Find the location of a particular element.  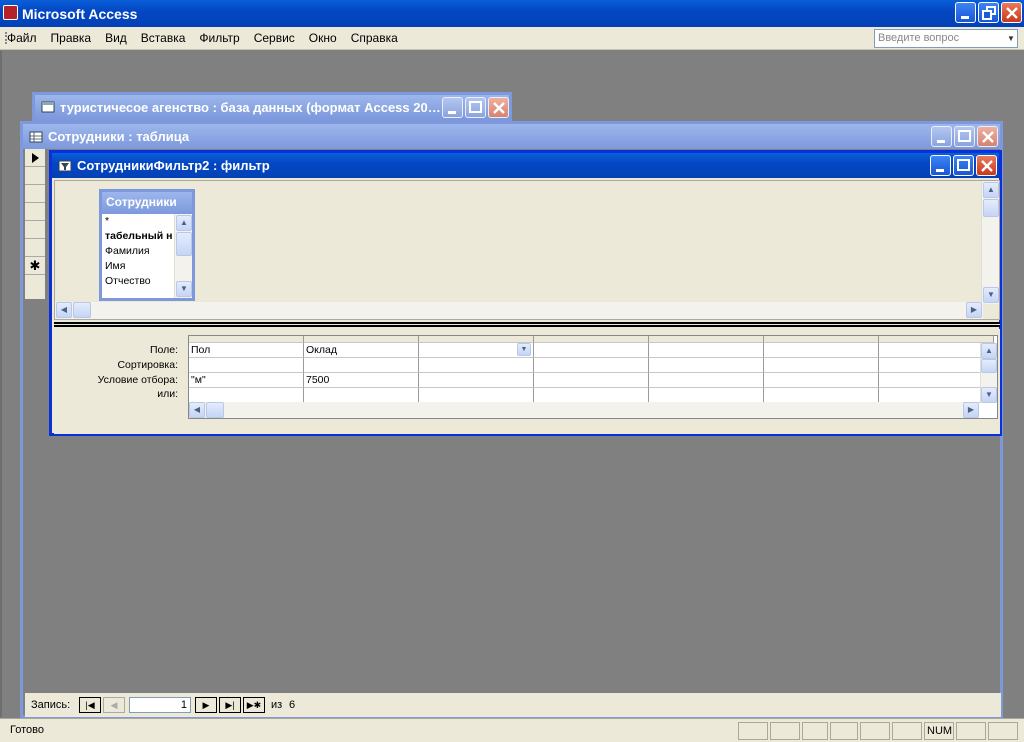

field-item: * is located at coordinates (137, 221).